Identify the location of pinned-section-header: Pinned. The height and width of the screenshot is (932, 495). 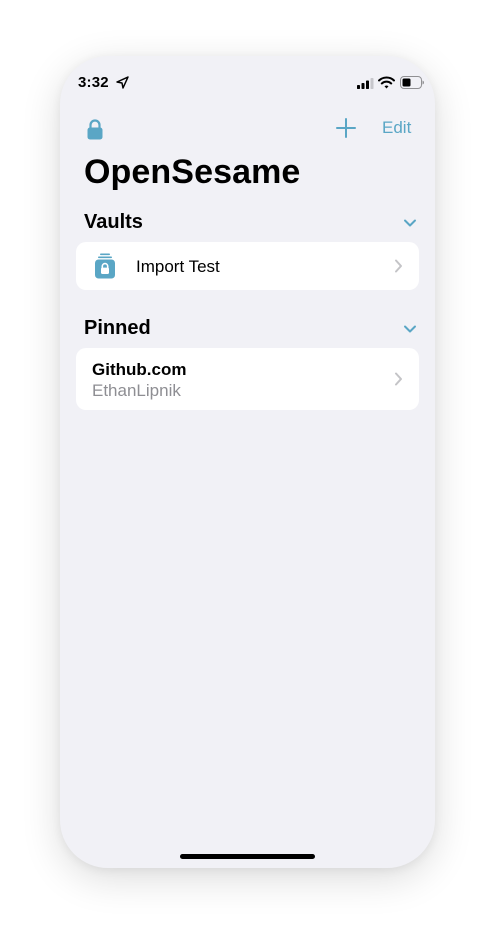
(251, 330).